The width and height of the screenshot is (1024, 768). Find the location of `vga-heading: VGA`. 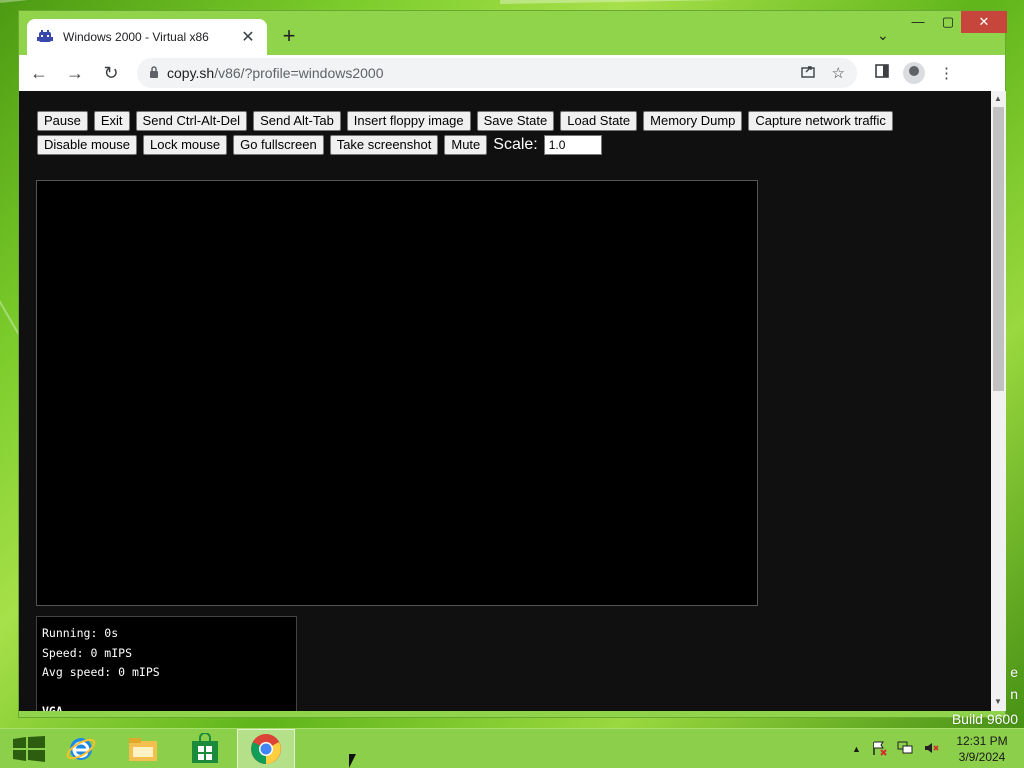

vga-heading: VGA is located at coordinates (52, 707).